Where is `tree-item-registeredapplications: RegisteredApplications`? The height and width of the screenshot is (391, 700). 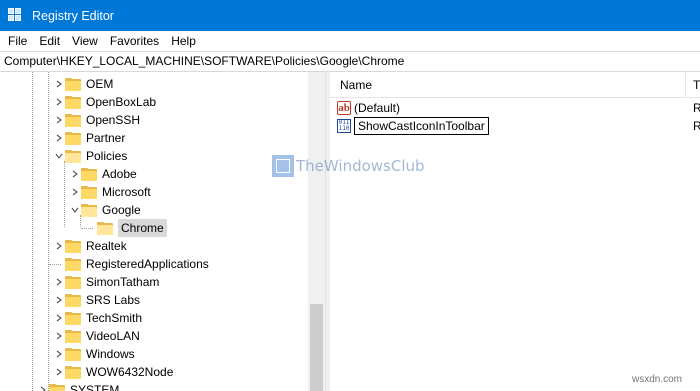
tree-item-registeredapplications: RegisteredApplications is located at coordinates (129, 264).